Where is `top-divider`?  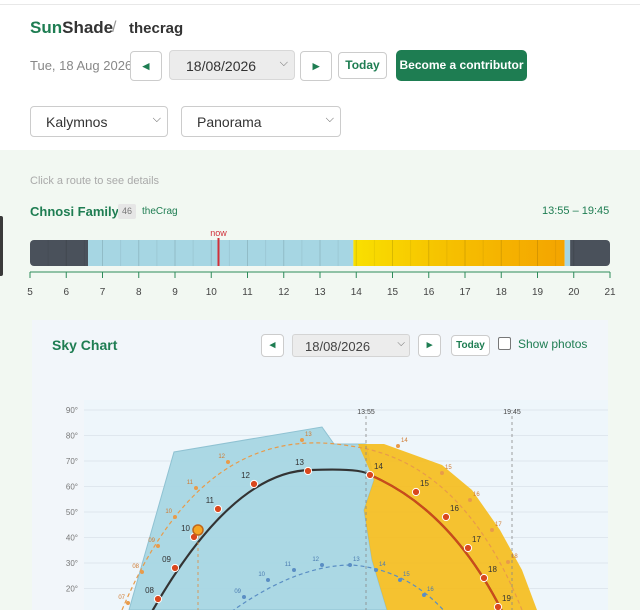
top-divider is located at coordinates (320, 4).